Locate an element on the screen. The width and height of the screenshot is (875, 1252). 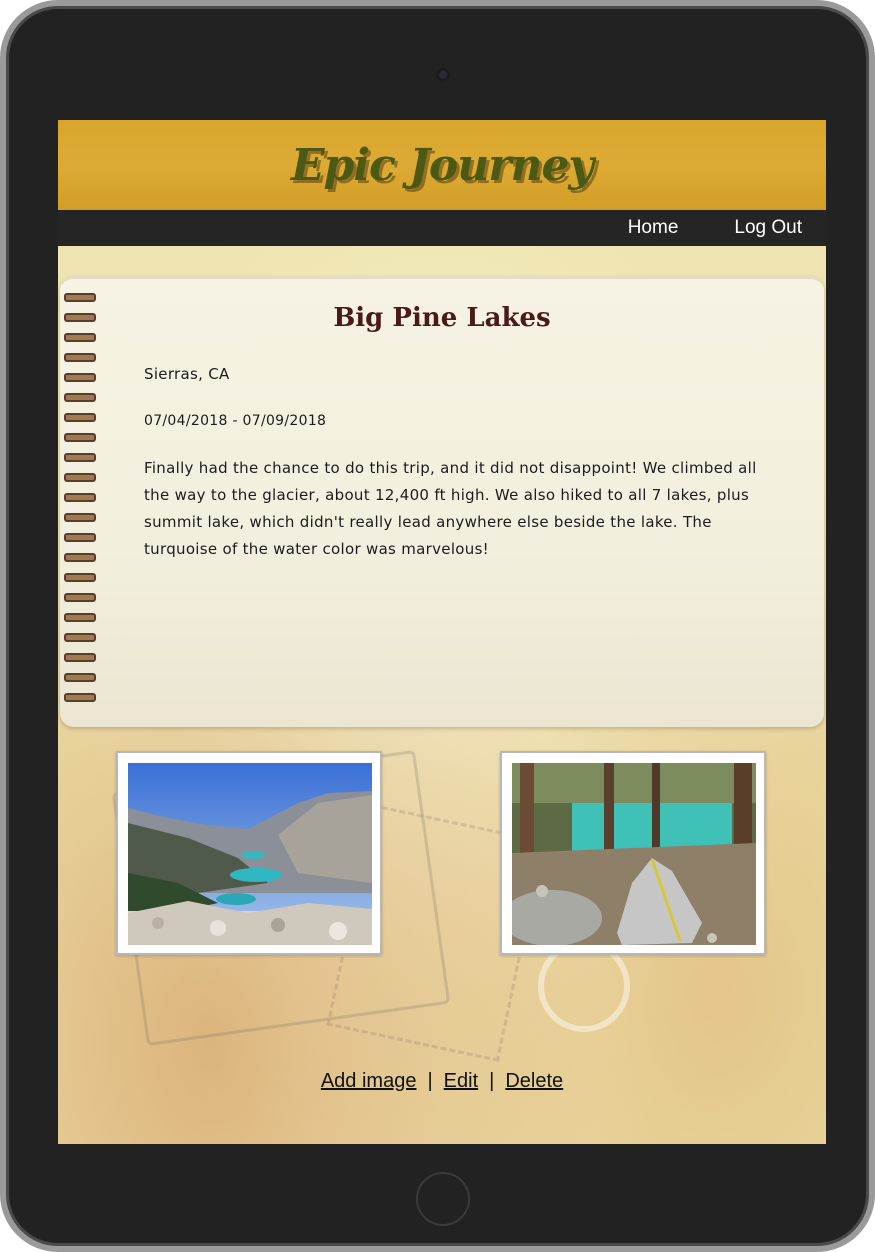
entry-title: Big Pine Lakes is located at coordinates (442, 318).